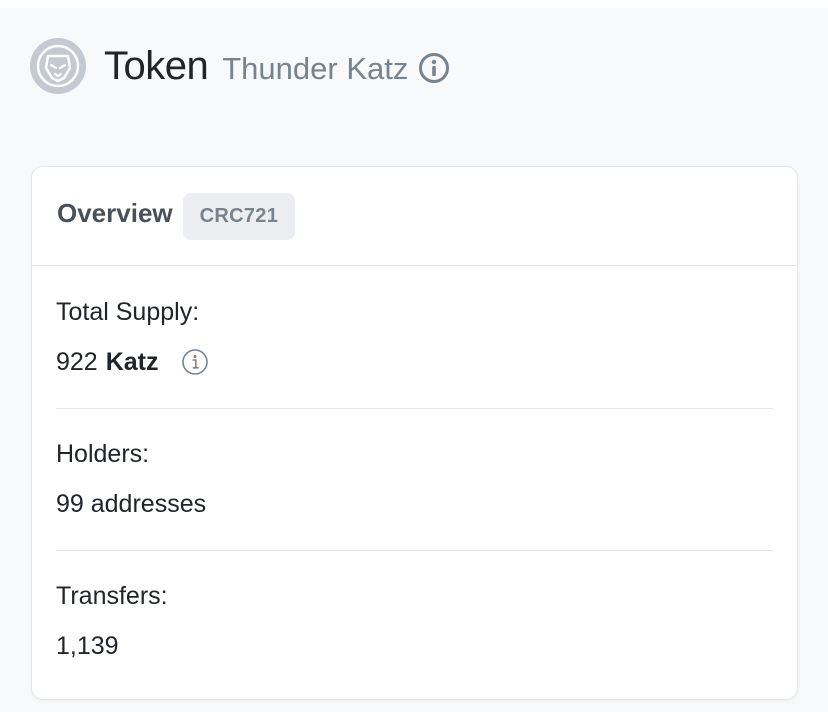 The height and width of the screenshot is (712, 828). Describe the element at coordinates (103, 454) in the screenshot. I see `holders-label: Holders:` at that location.